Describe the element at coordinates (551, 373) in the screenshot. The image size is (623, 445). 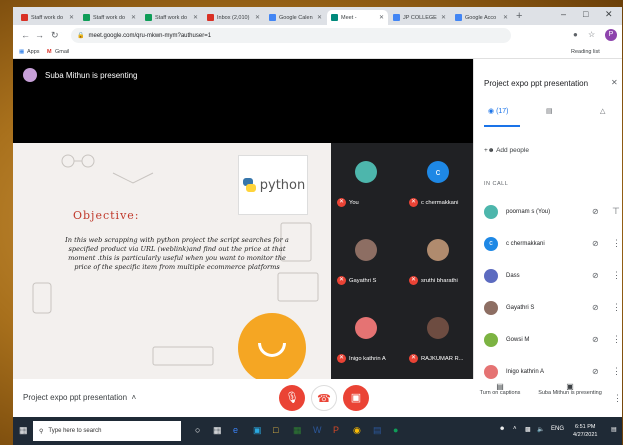
I see `participant-row: Inigo kathrin A ⊘ ⋮` at that location.